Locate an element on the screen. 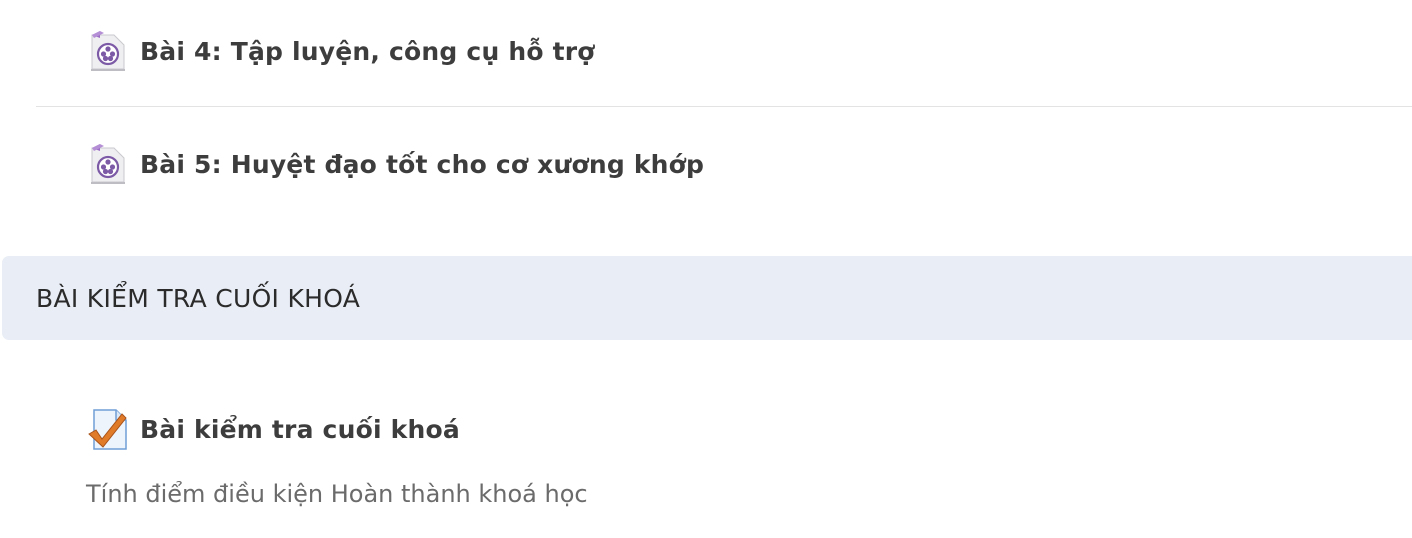 The width and height of the screenshot is (1412, 538). activity-link: Bài 4: Tập luyện, công cụ hỗ trợ is located at coordinates (367, 51).